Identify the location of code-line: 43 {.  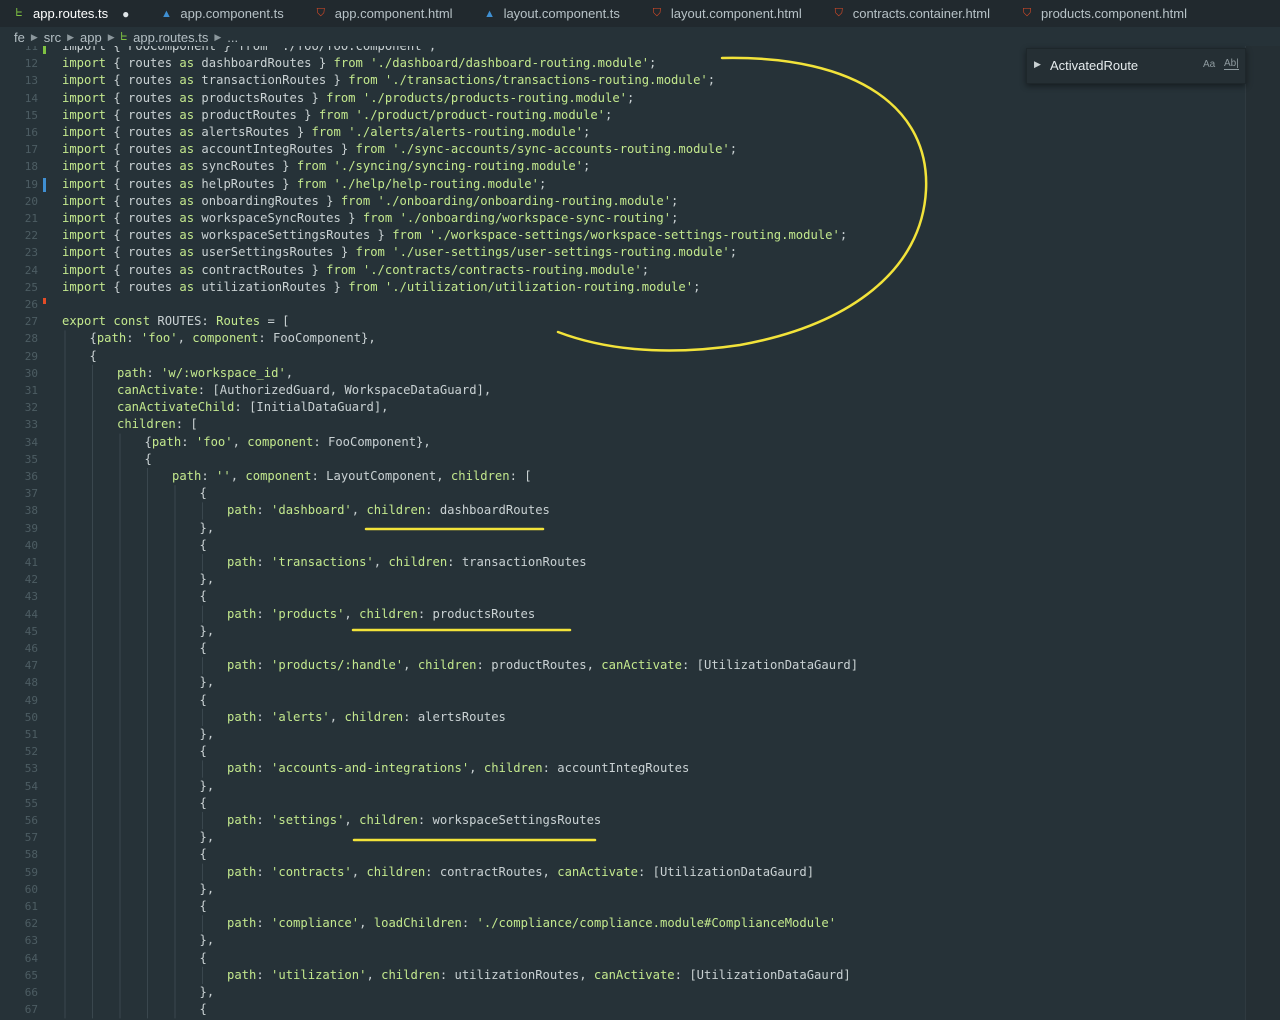
(622, 596).